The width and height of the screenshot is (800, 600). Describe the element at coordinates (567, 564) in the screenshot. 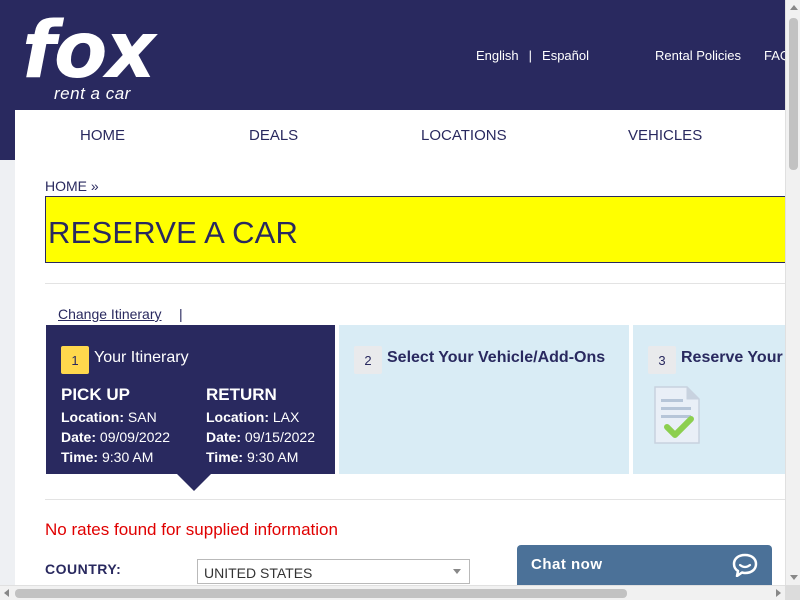

I see `chat-label: Chat now` at that location.